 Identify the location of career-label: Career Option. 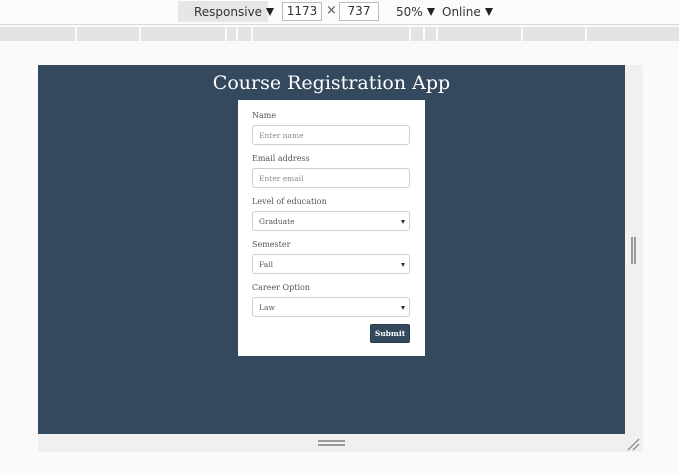
(281, 287).